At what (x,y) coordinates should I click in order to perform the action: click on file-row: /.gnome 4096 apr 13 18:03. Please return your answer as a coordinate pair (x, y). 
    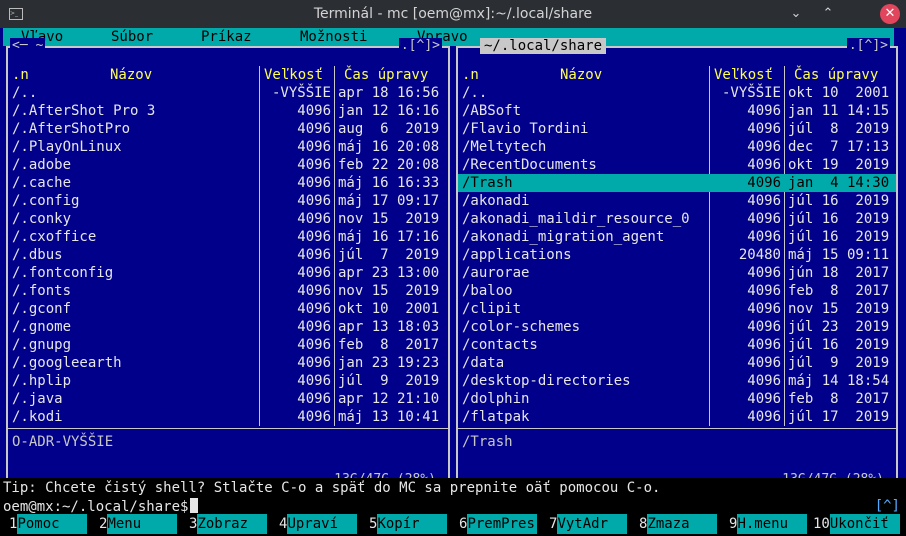
    Looking at the image, I should click on (228, 327).